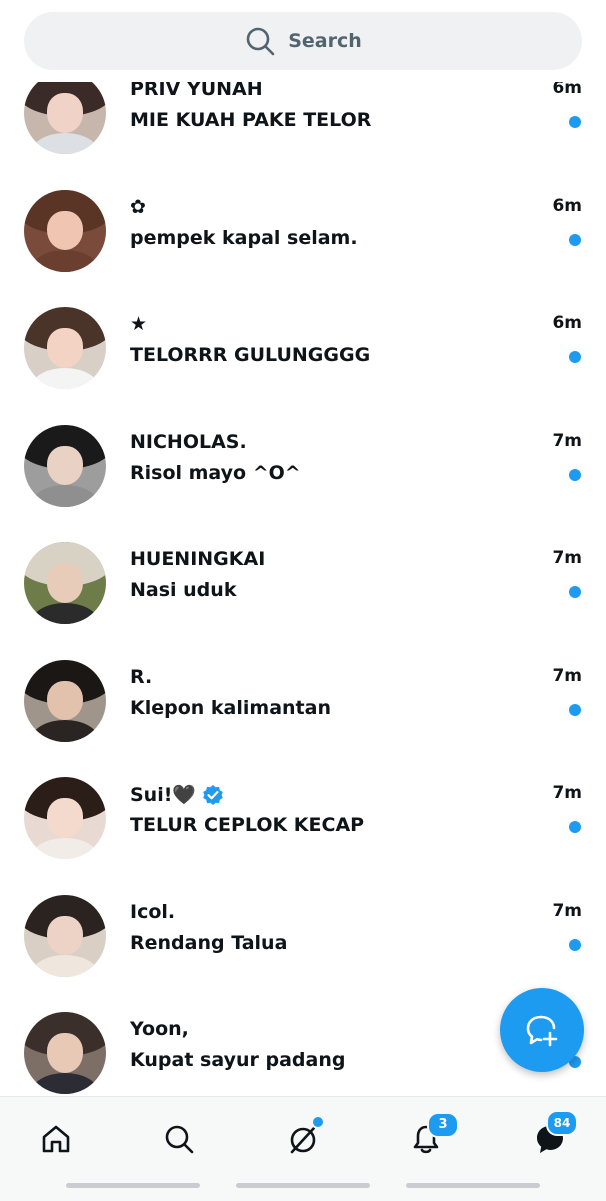  I want to click on search-header: Search, so click(303, 41).